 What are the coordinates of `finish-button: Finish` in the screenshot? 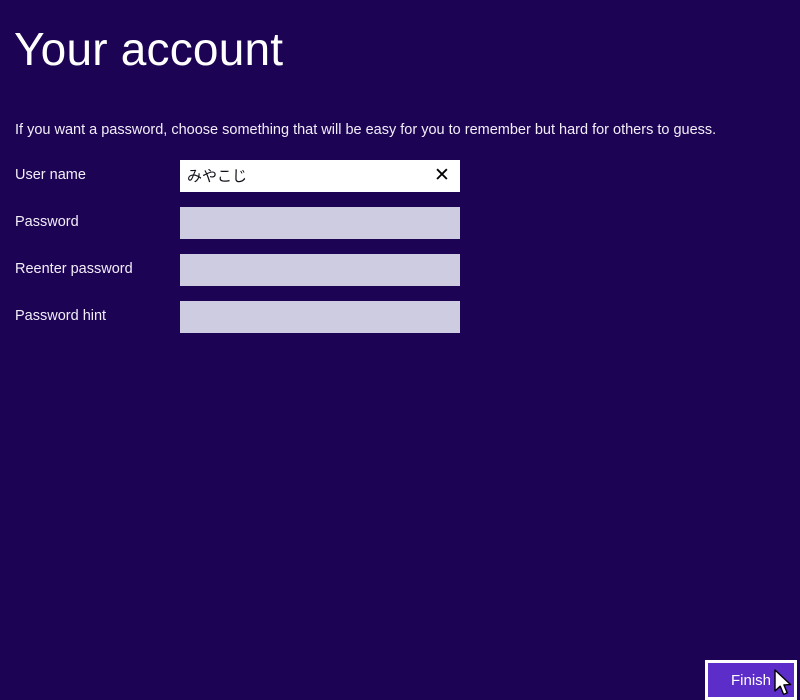 It's located at (751, 680).